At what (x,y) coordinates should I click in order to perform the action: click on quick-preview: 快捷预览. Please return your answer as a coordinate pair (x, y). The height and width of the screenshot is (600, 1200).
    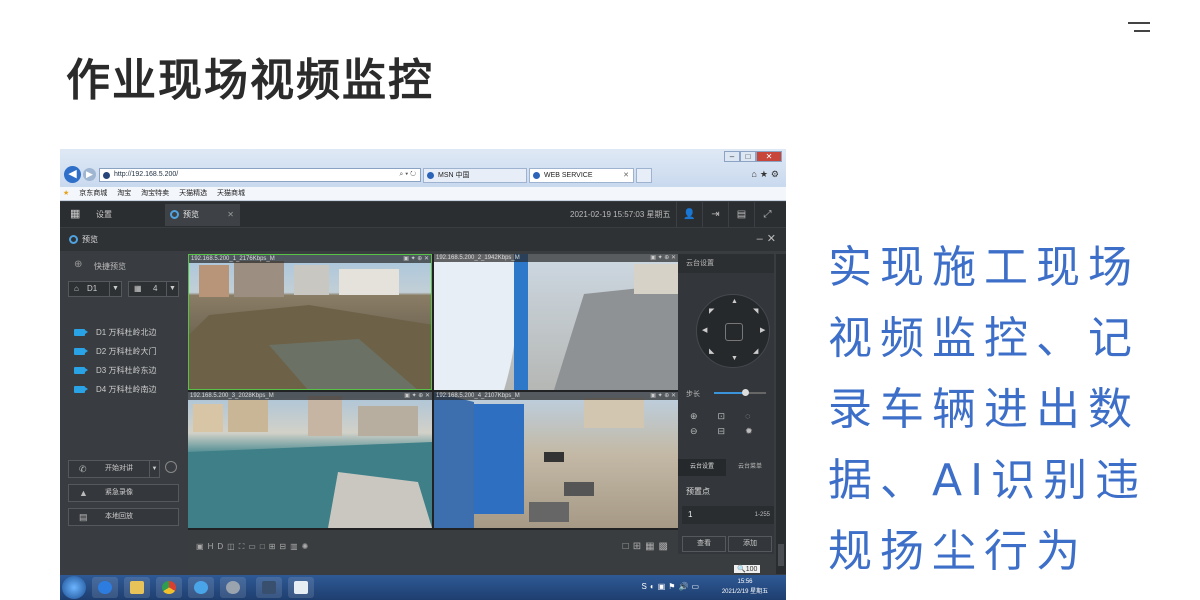
    Looking at the image, I should click on (100, 265).